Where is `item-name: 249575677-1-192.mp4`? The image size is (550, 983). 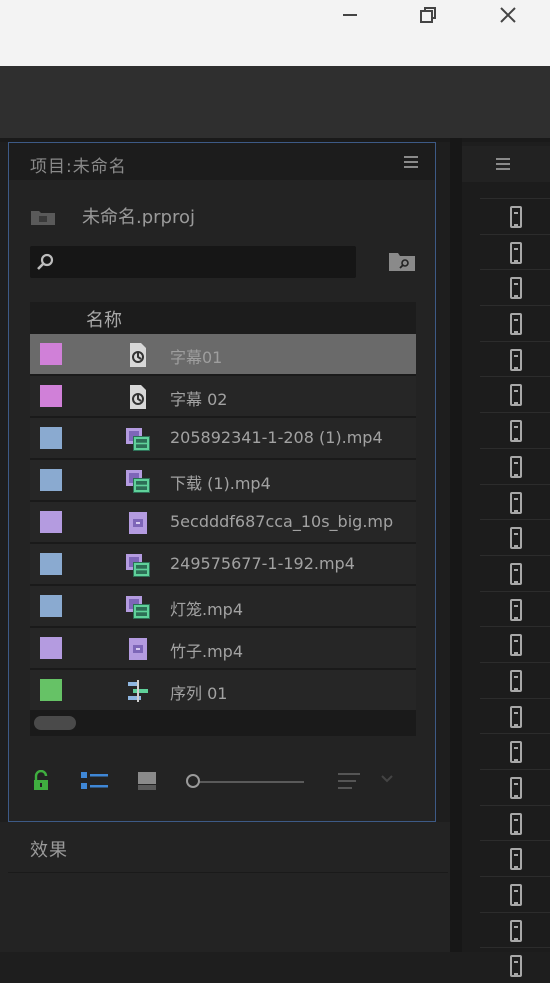
item-name: 249575677-1-192.mp4 is located at coordinates (262, 563).